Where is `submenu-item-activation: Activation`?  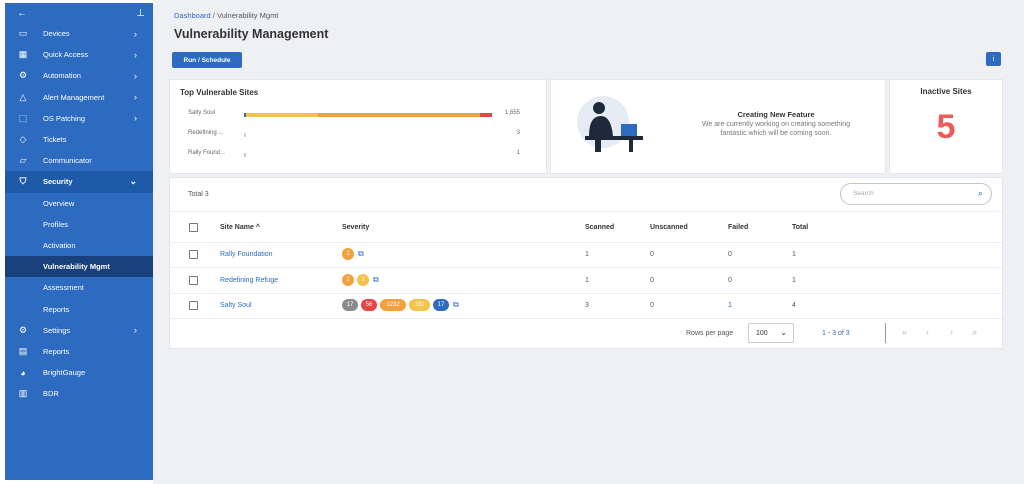
submenu-item-activation: Activation is located at coordinates (79, 245).